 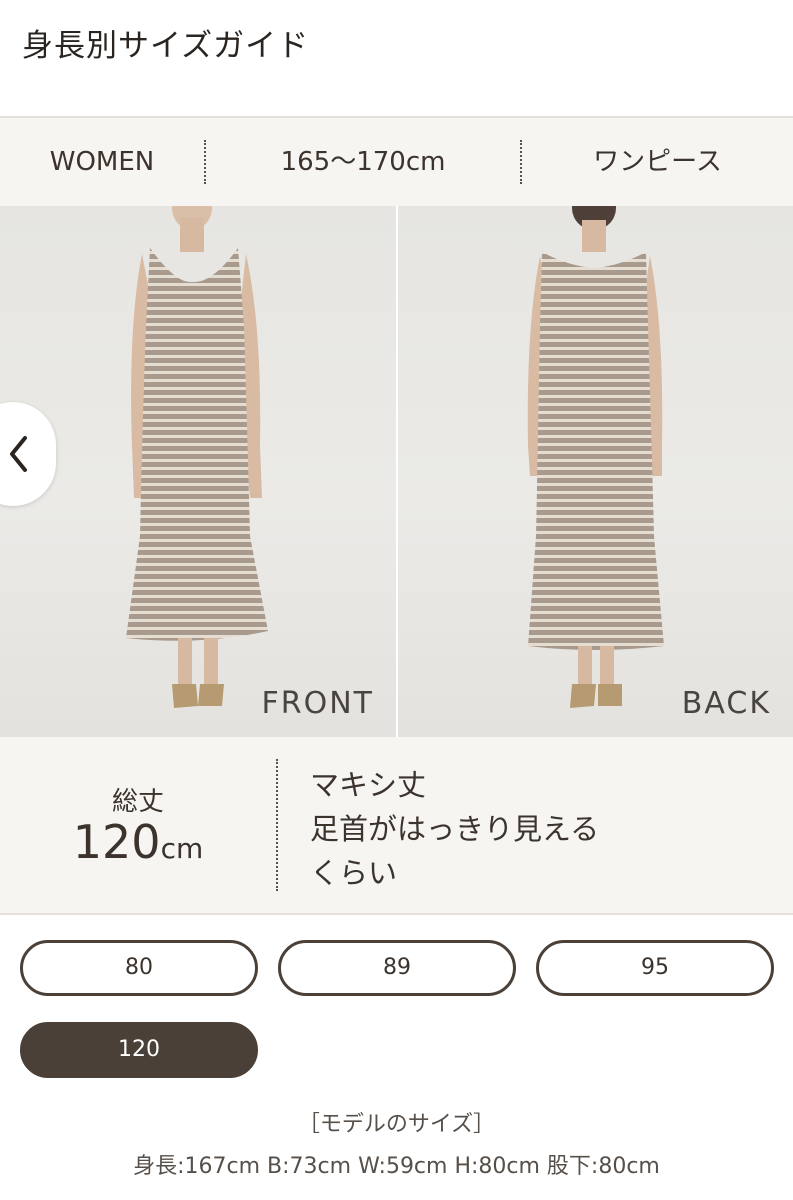 I want to click on description-line: 足首がはっきり見える, so click(x=455, y=829).